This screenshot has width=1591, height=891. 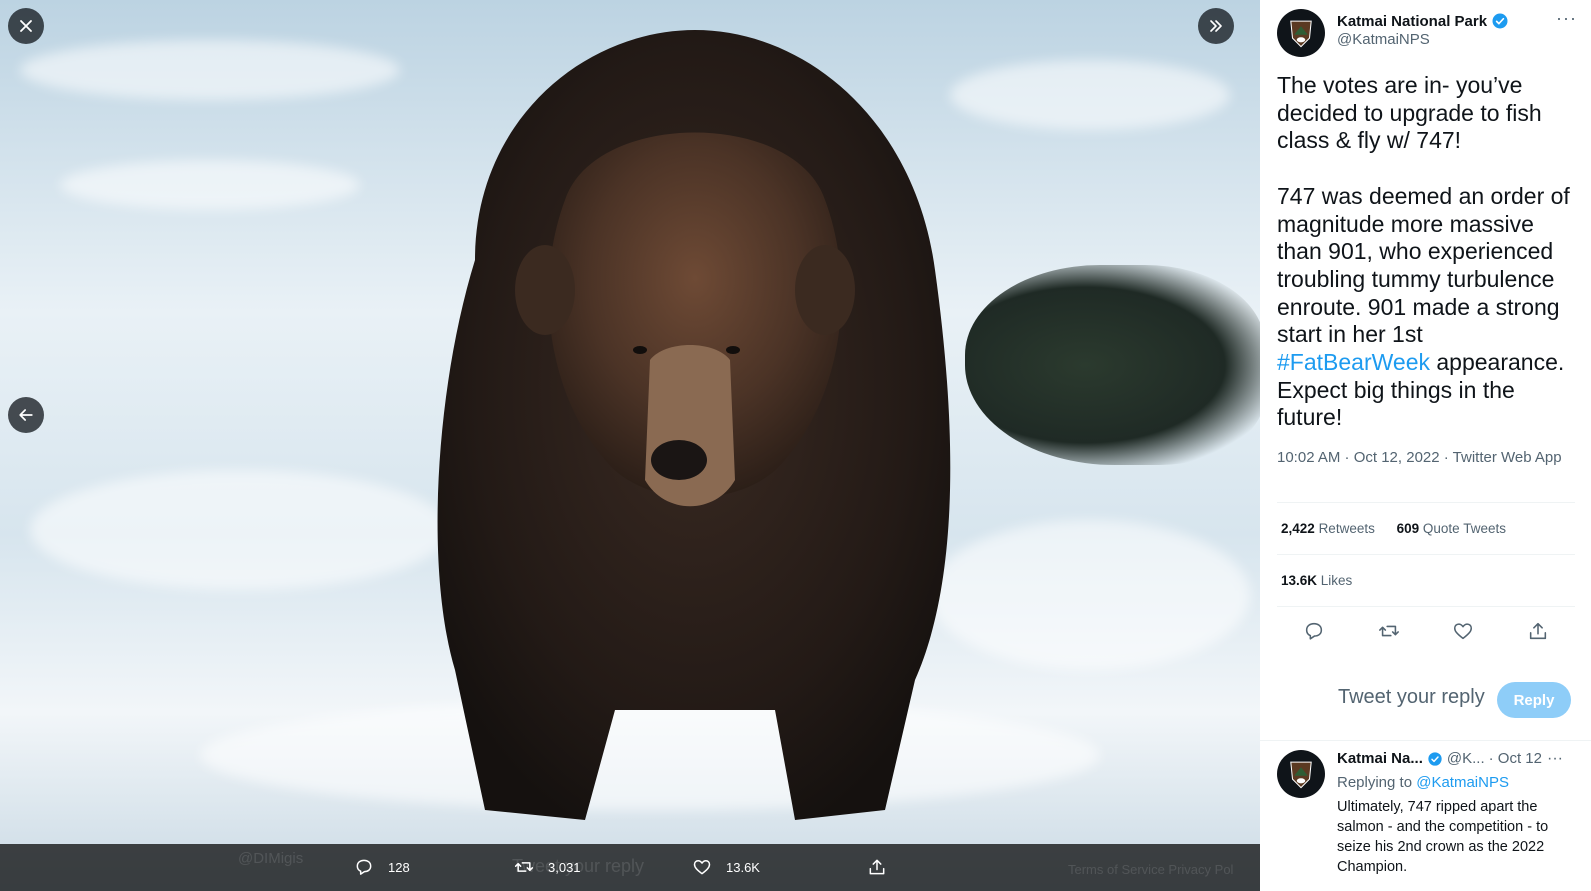 I want to click on media-retweet-count: 3,031, so click(x=564, y=867).